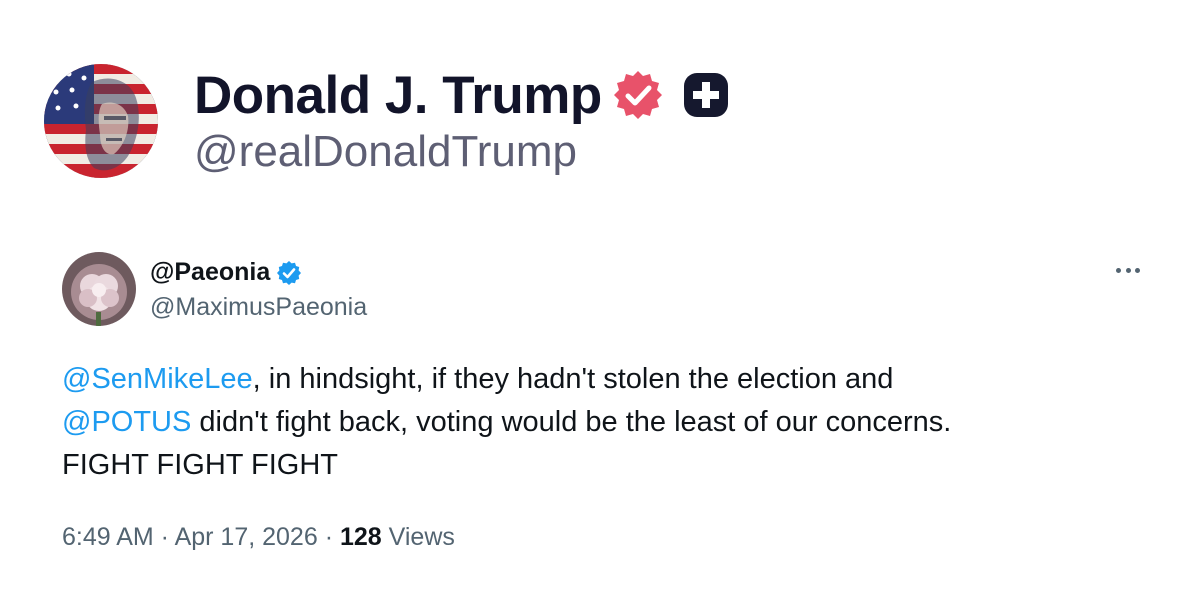 The image size is (1200, 603). I want to click on author-identity: Donald J. Trump @realDonaldTrump, so click(462, 120).